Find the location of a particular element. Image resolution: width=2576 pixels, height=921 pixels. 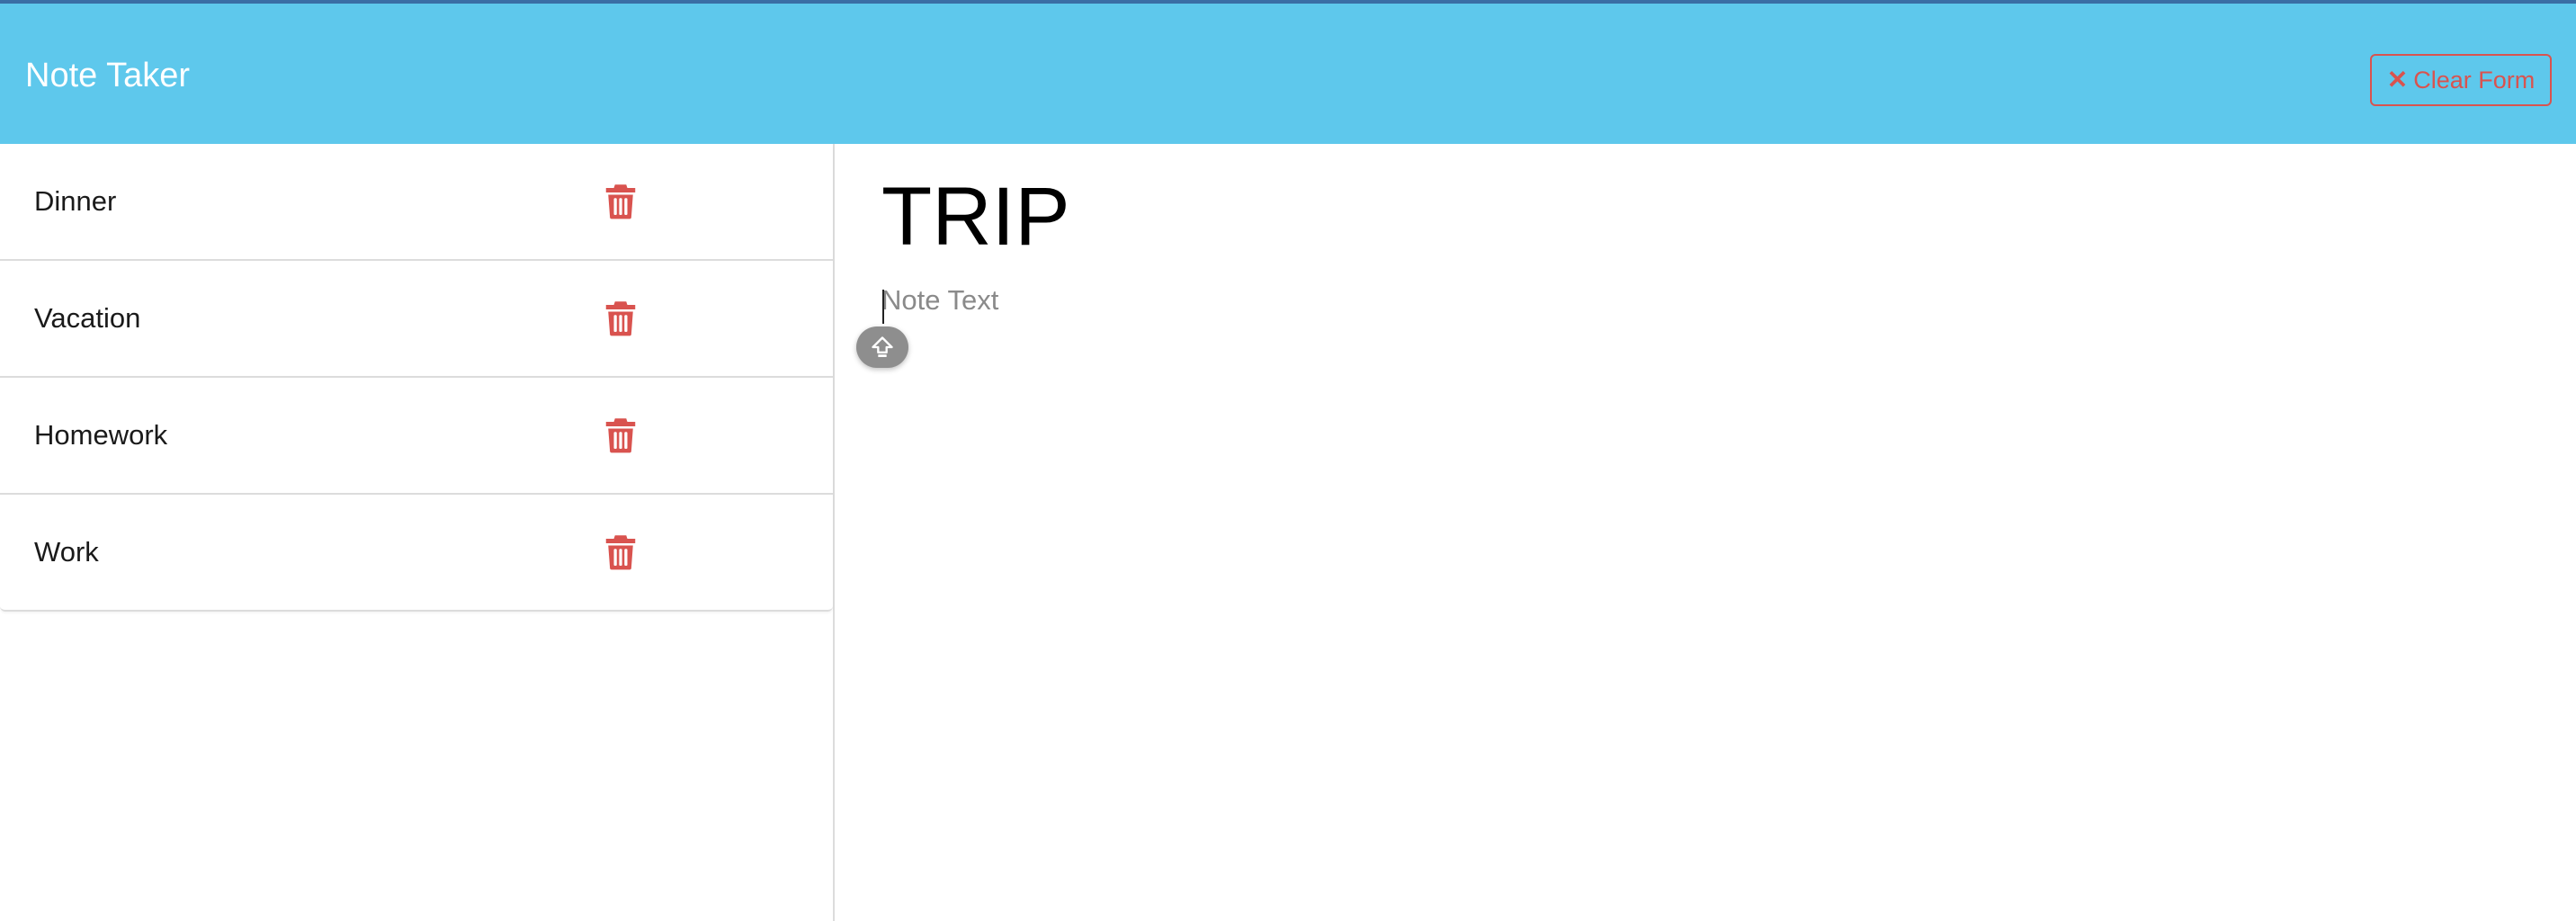

caps-lock-indicator is located at coordinates (882, 347).